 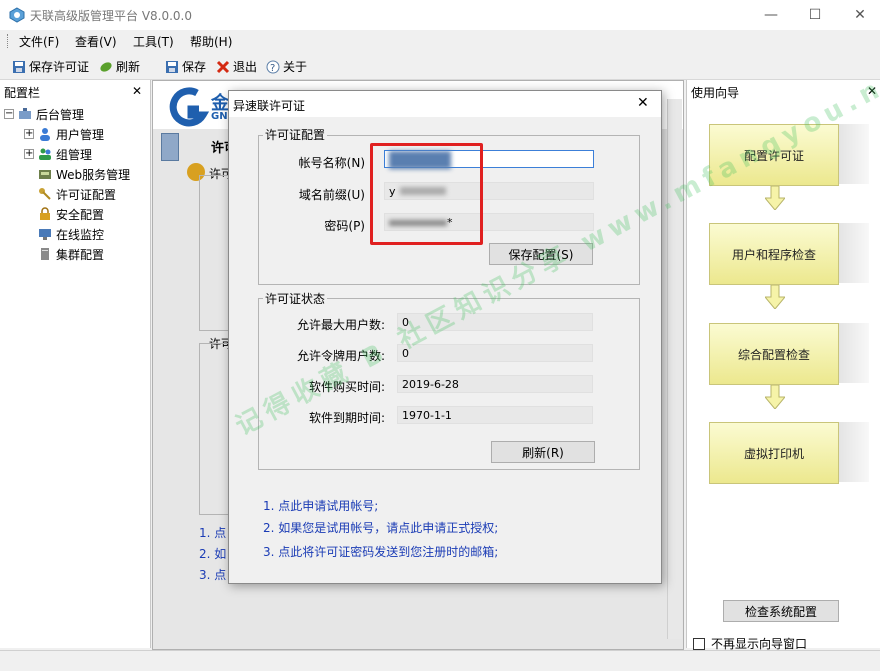 What do you see at coordinates (212, 574) in the screenshot?
I see `link-partial: 3. 点` at bounding box center [212, 574].